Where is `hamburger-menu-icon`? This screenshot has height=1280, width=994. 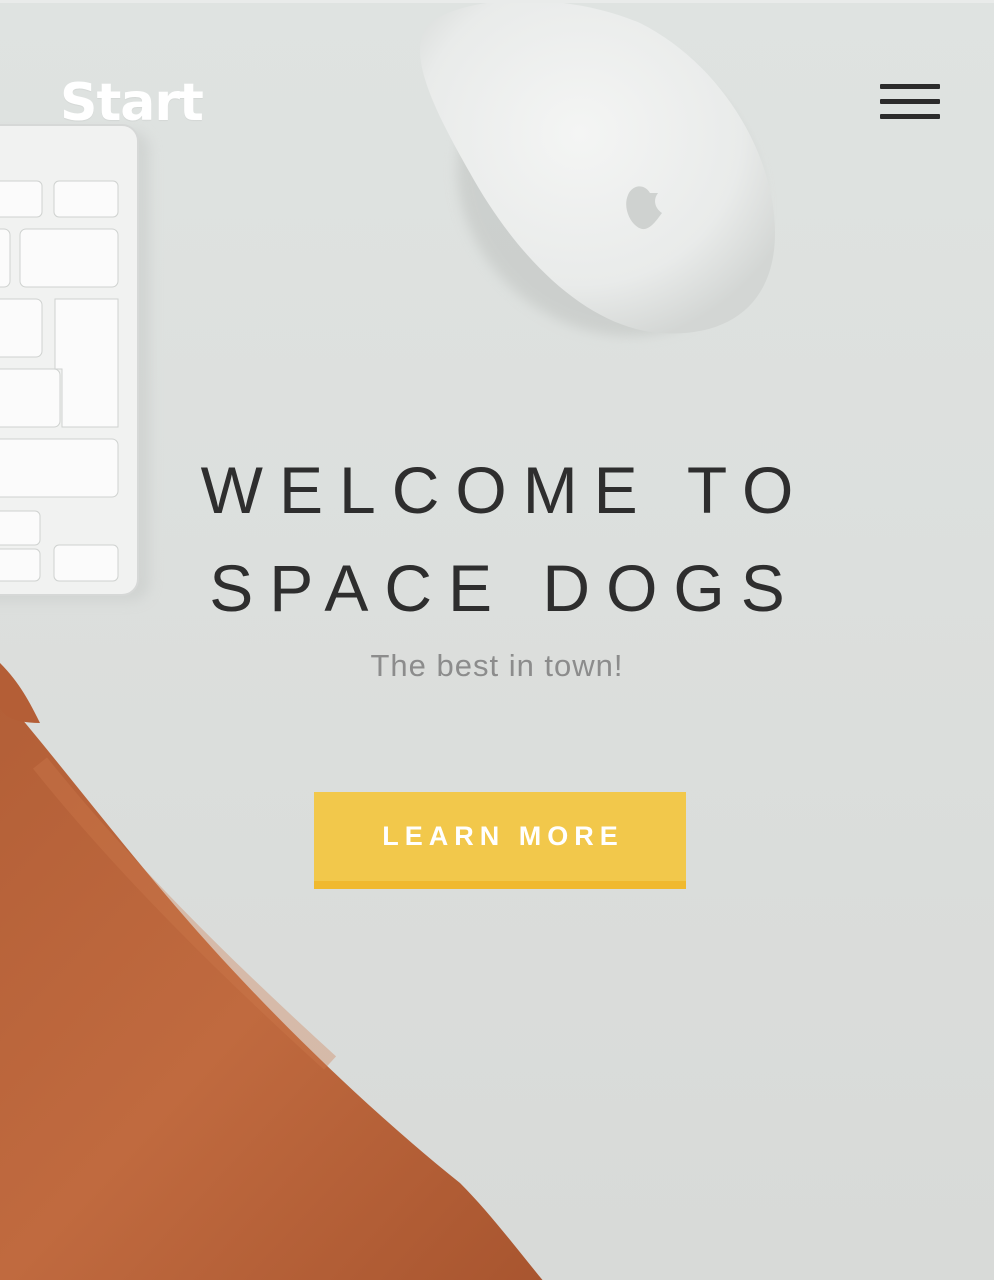 hamburger-menu-icon is located at coordinates (910, 102).